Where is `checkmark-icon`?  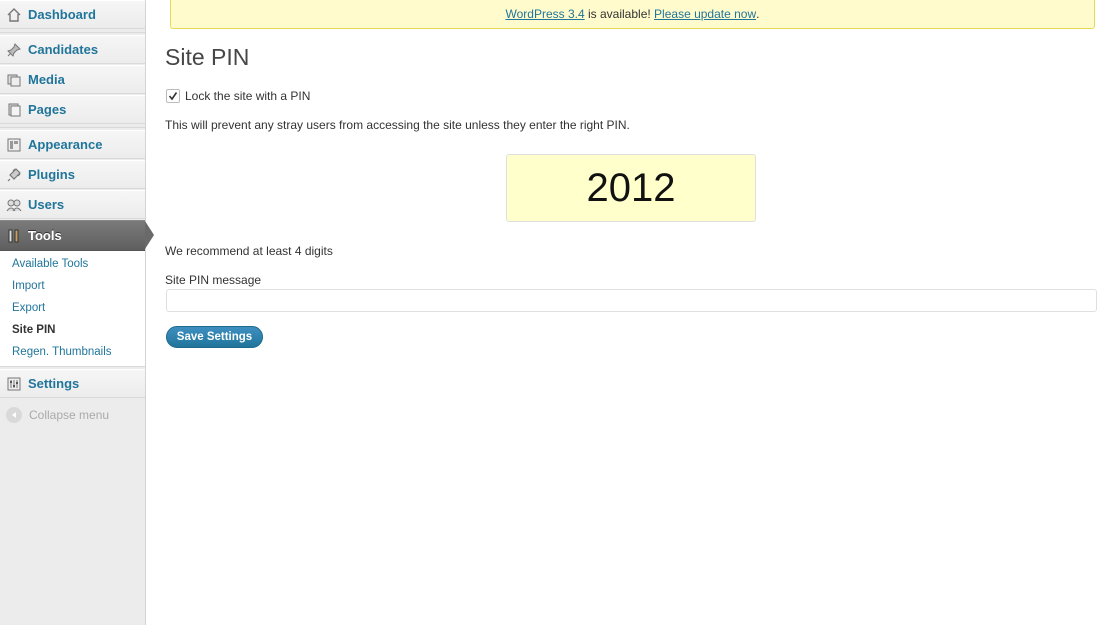
checkmark-icon is located at coordinates (173, 96).